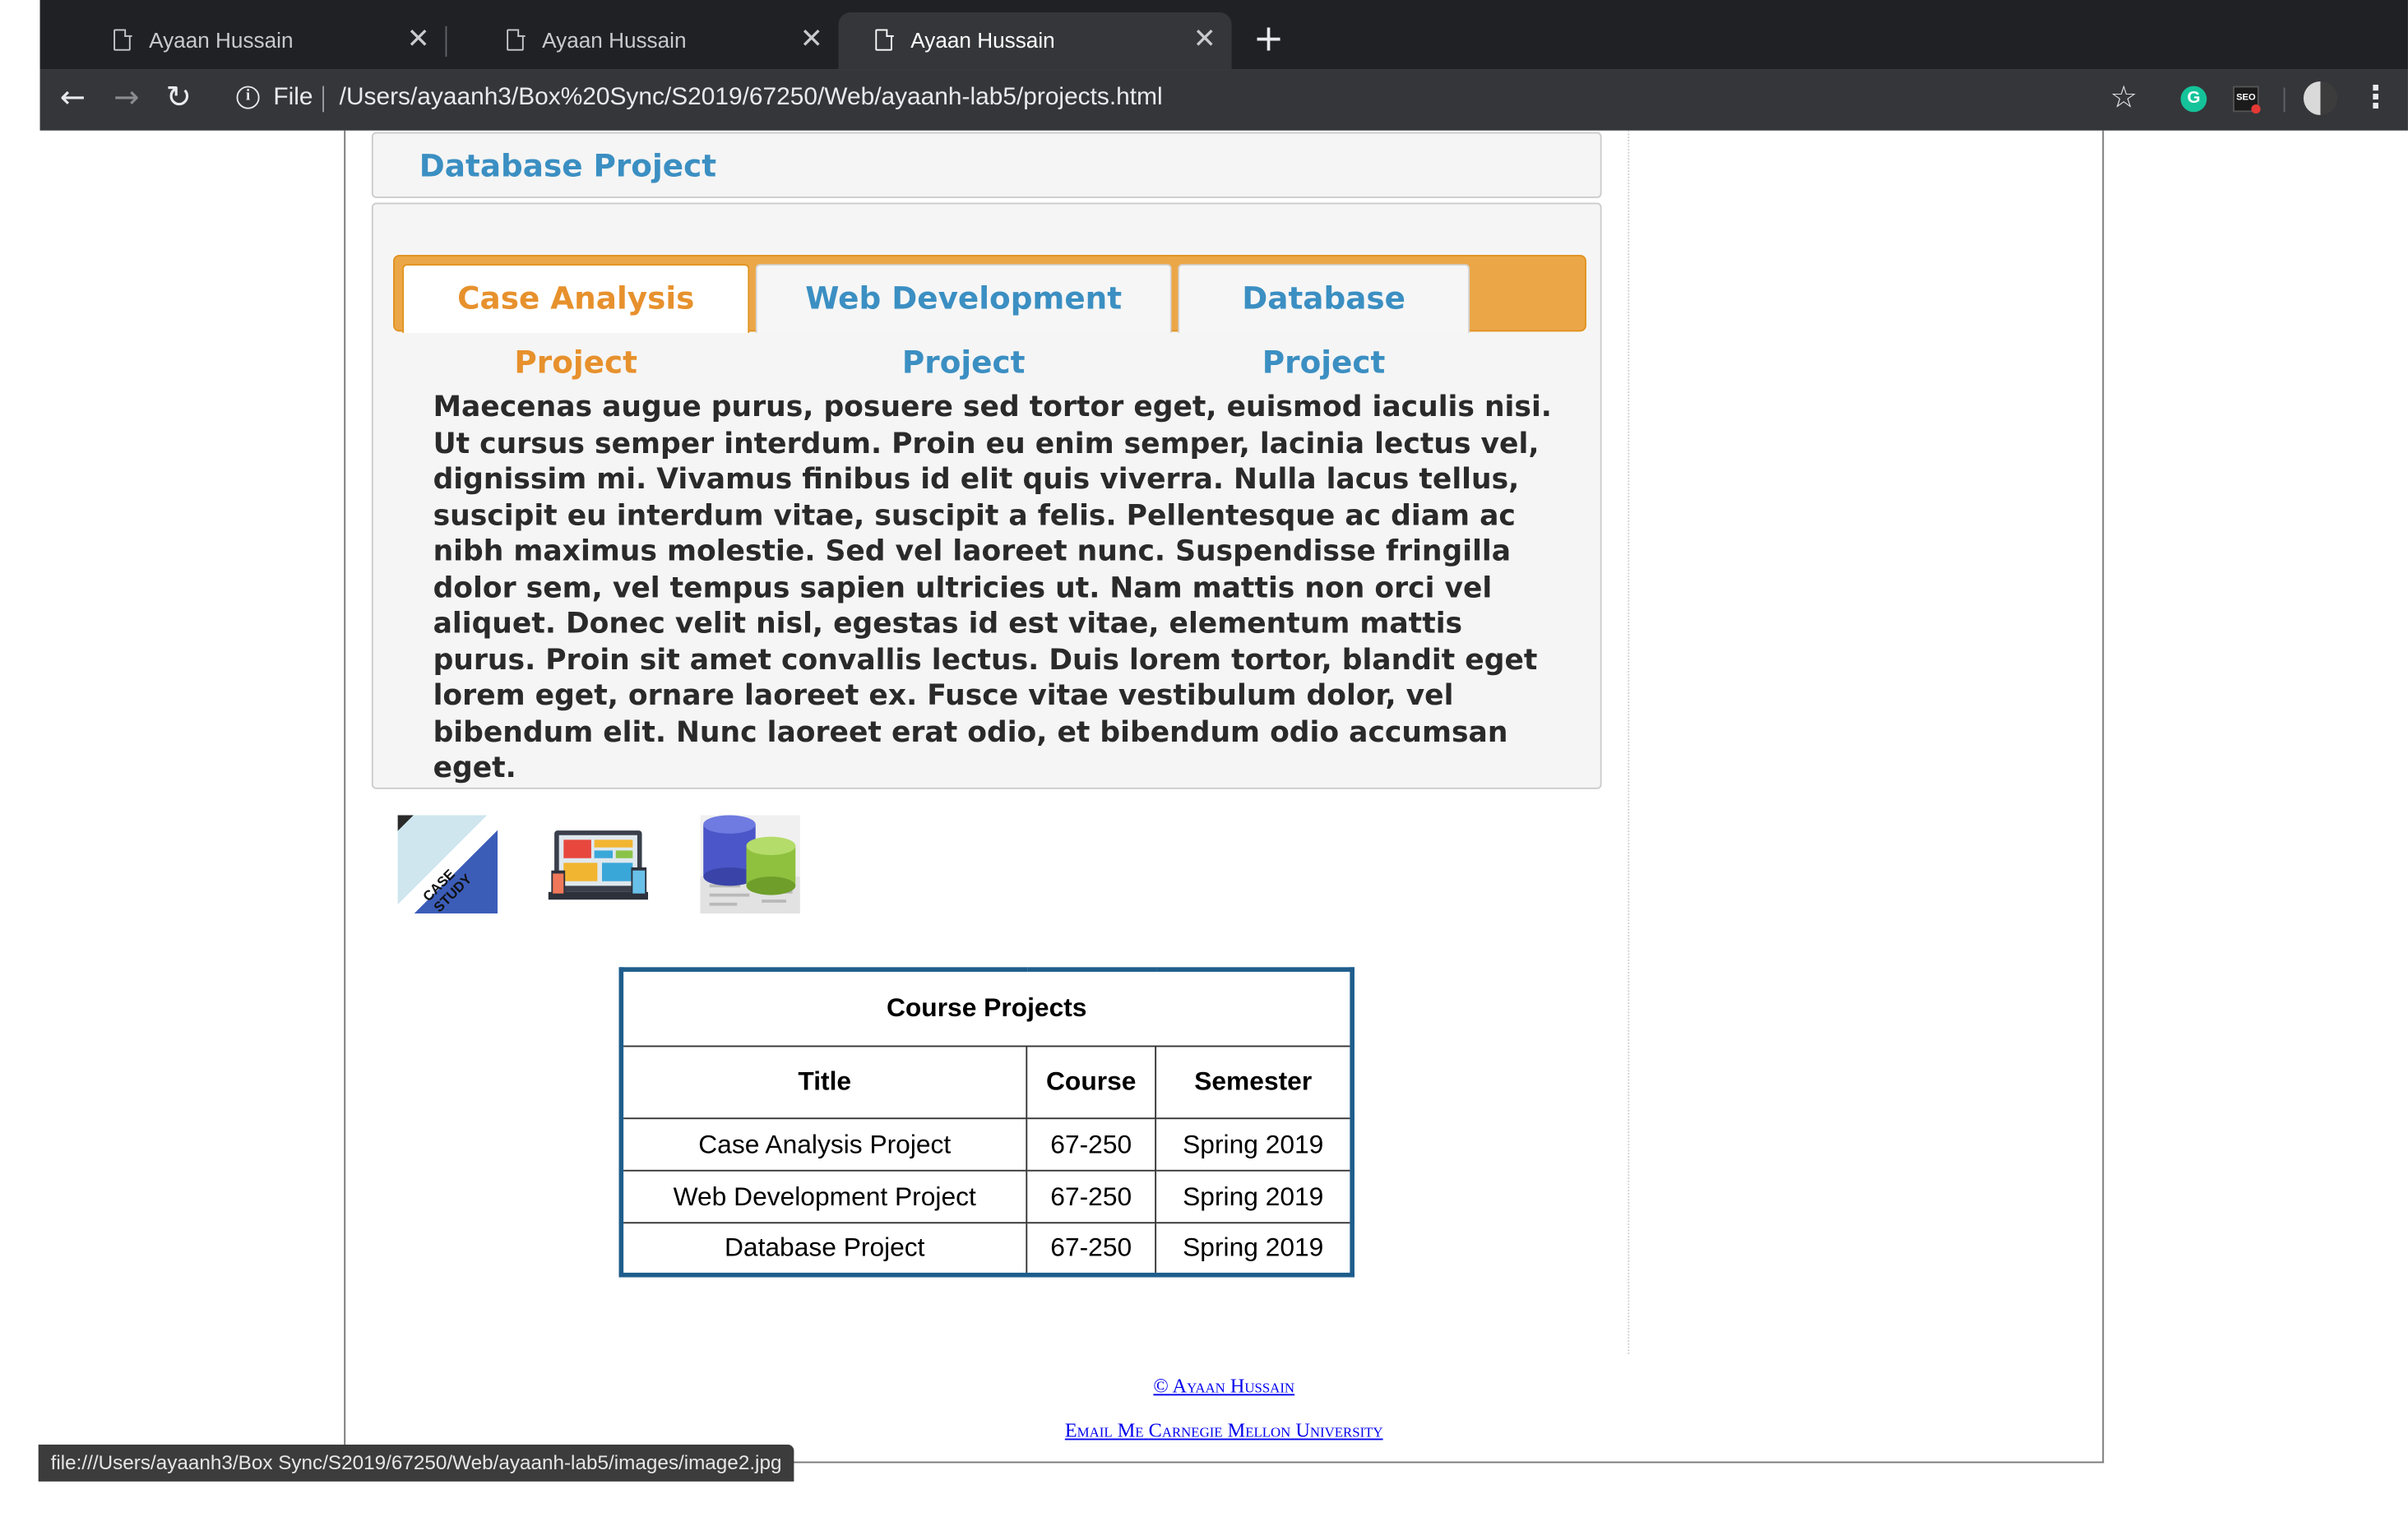  I want to click on profile-avatar-icon, so click(2320, 98).